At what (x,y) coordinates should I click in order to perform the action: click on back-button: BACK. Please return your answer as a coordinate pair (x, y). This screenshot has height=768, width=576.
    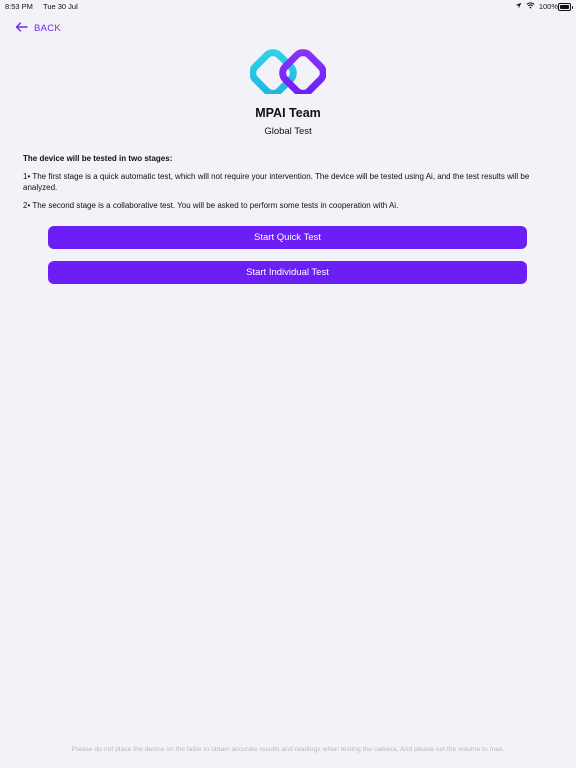
    Looking at the image, I should click on (38, 28).